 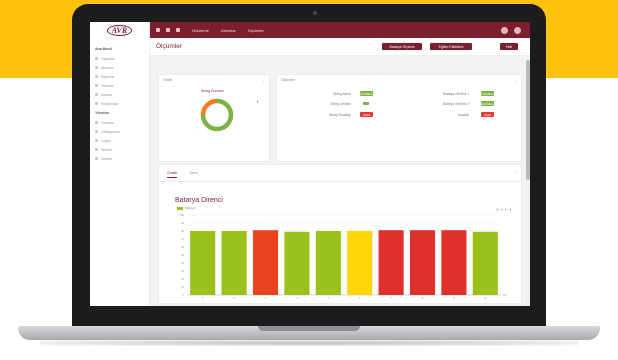 I want to click on x-tick-label: 6, so click(x=360, y=298).